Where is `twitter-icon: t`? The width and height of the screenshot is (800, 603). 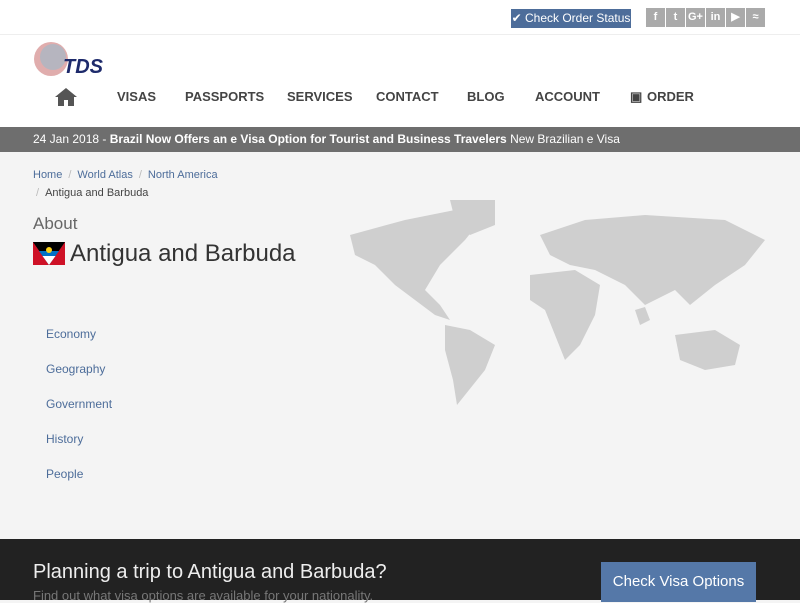 twitter-icon: t is located at coordinates (675, 17).